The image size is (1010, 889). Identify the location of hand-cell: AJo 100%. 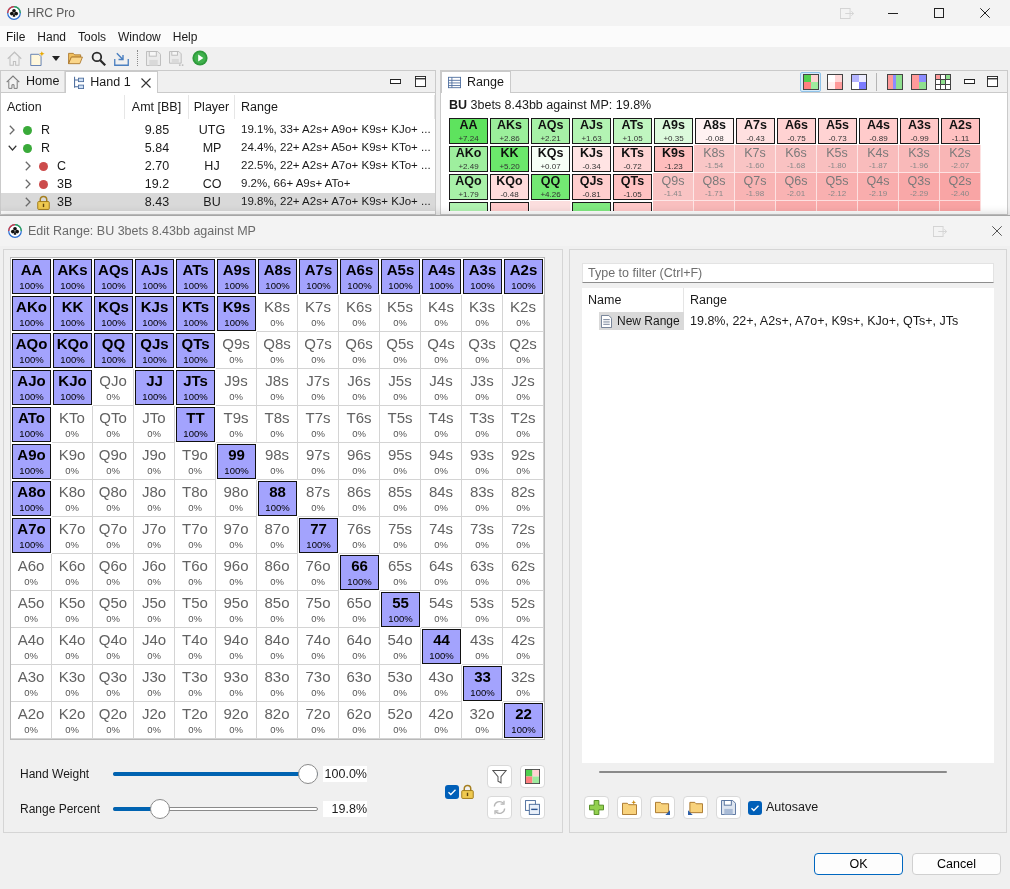
(31, 387).